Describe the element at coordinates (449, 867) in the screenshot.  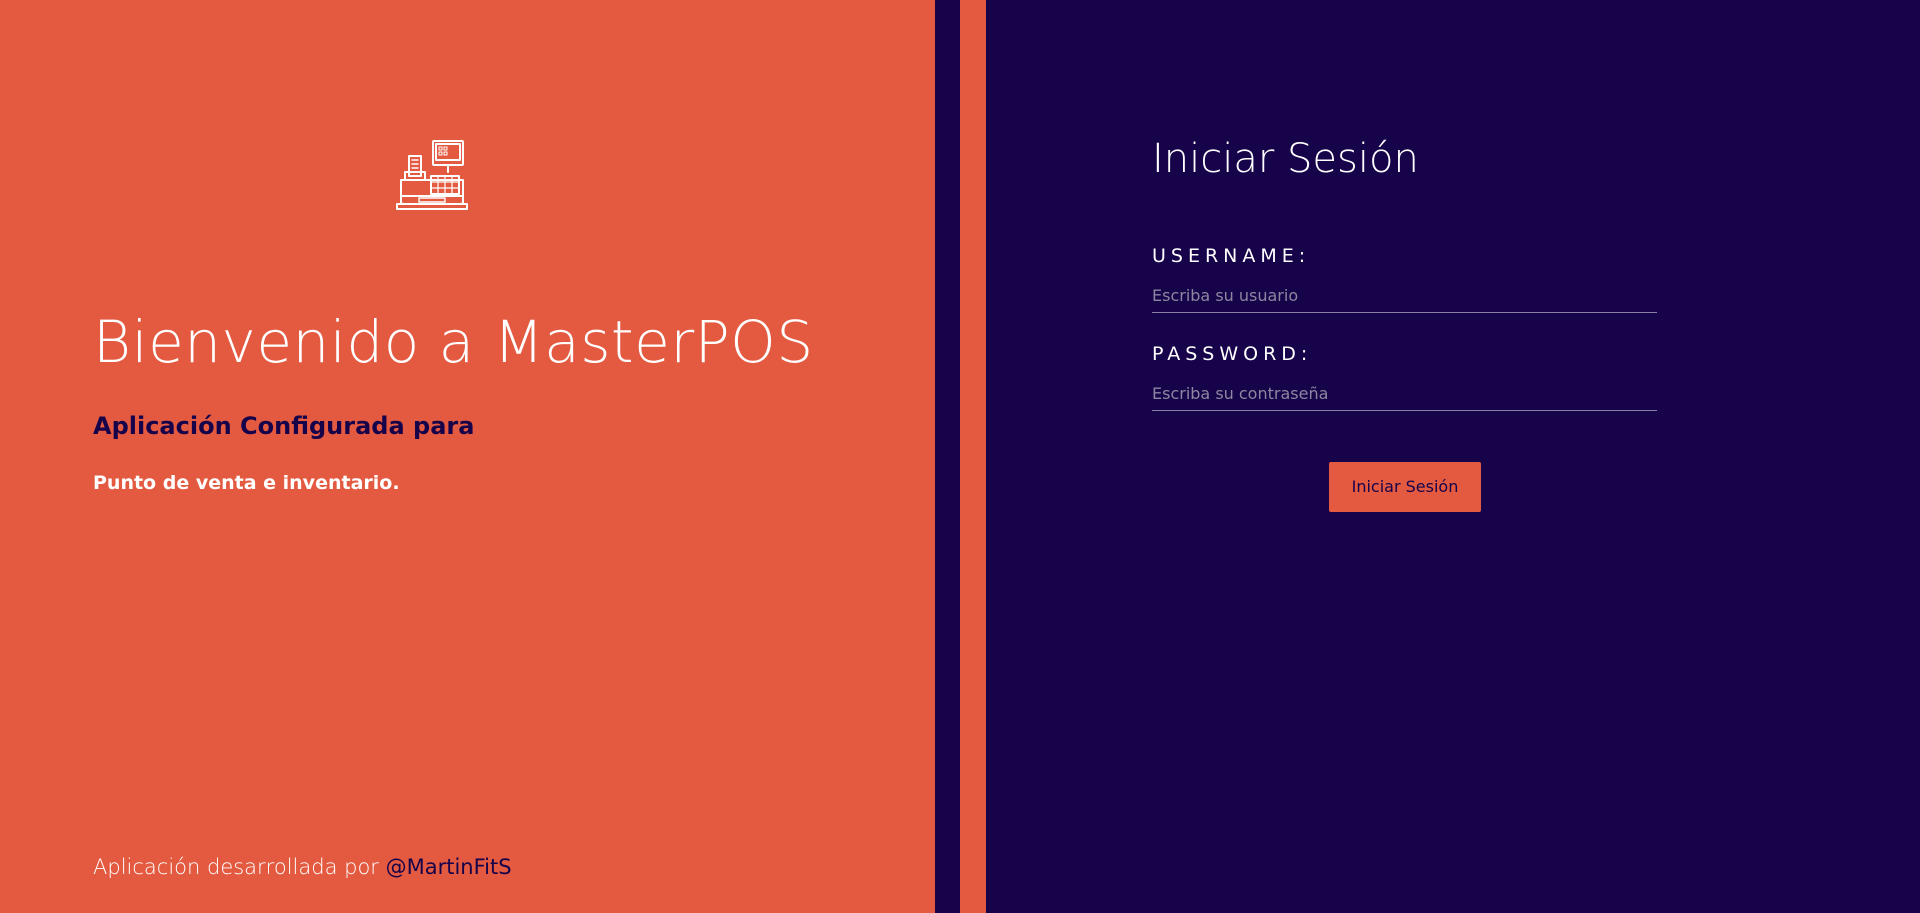
I see `author-link: @MartinFitS` at that location.